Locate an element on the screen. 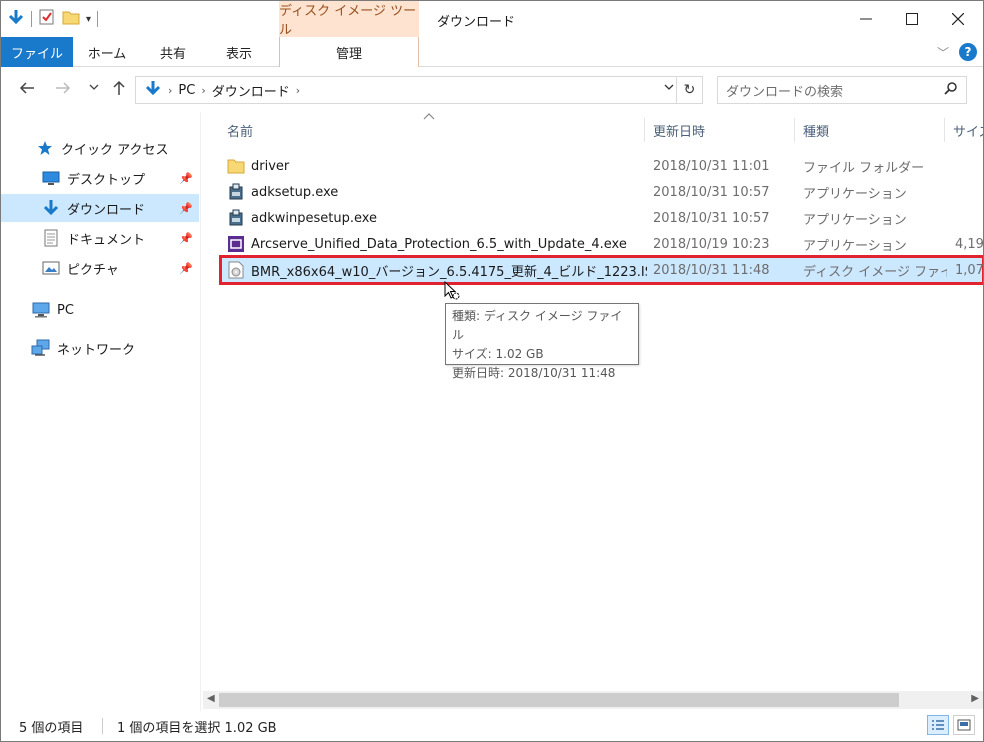 The width and height of the screenshot is (984, 742). sidebar-item-desktop: デスクトップ 📌 is located at coordinates (100, 178).